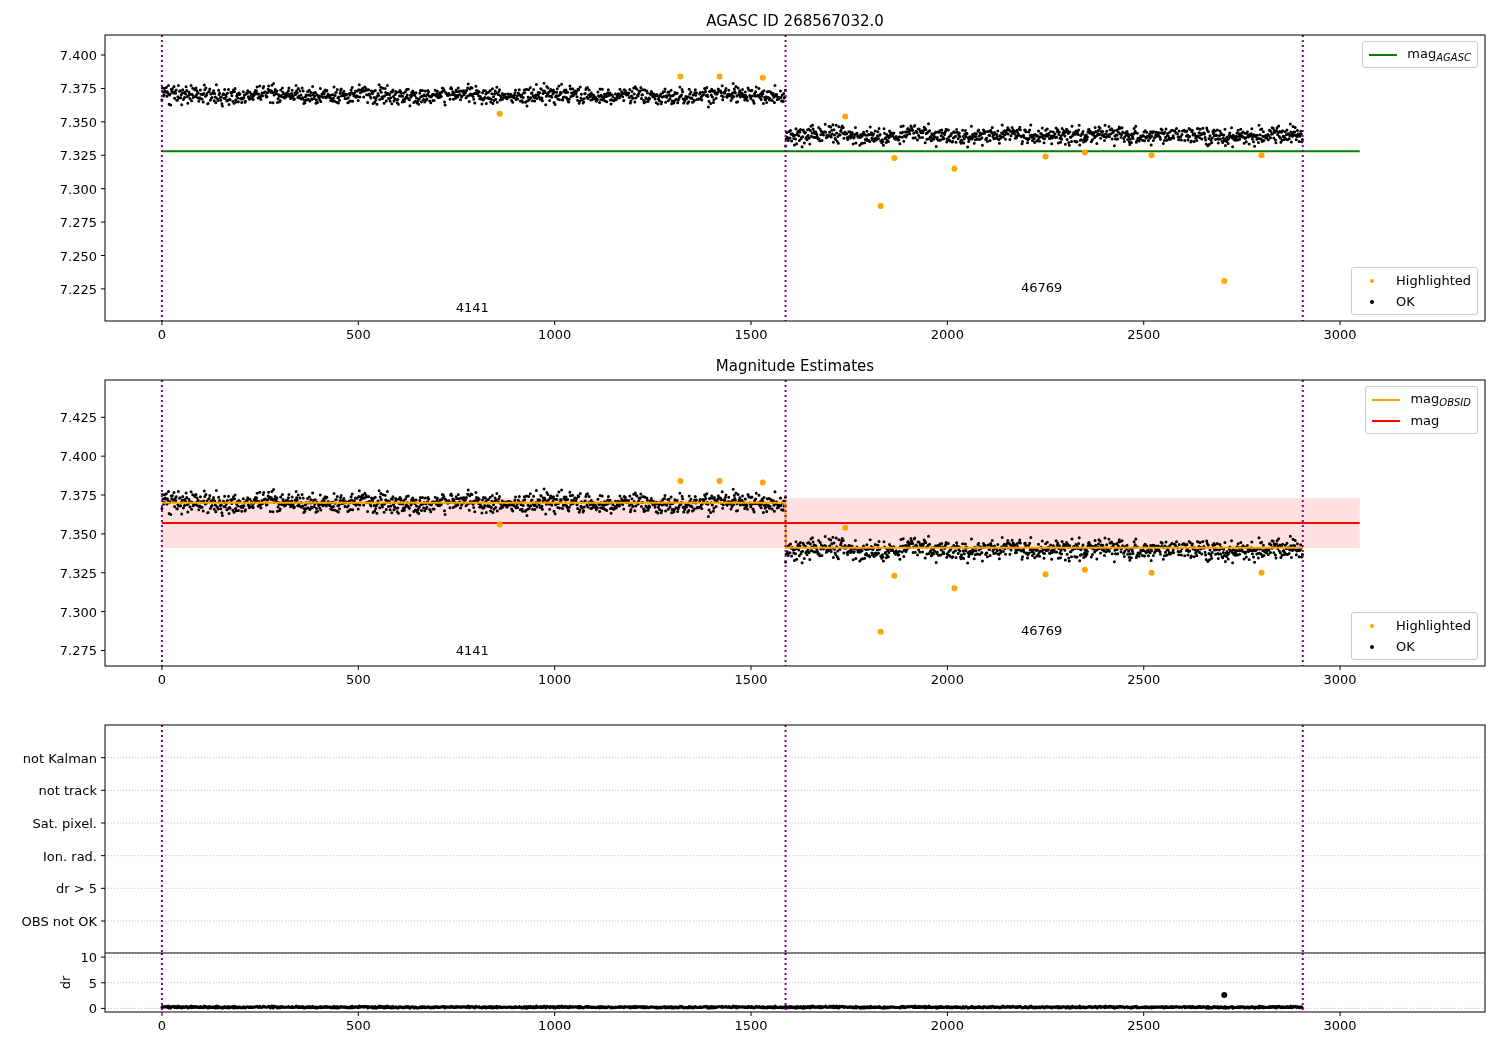 The width and height of the screenshot is (1500, 1050). What do you see at coordinates (67, 791) in the screenshot?
I see `tick-label: not track` at bounding box center [67, 791].